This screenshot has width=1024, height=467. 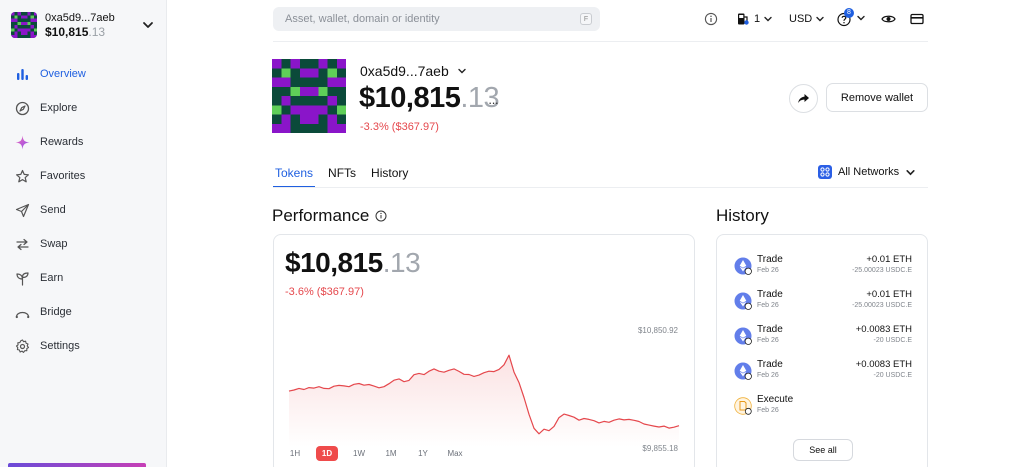 What do you see at coordinates (423, 453) in the screenshot?
I see `range-1y-button: 1Y` at bounding box center [423, 453].